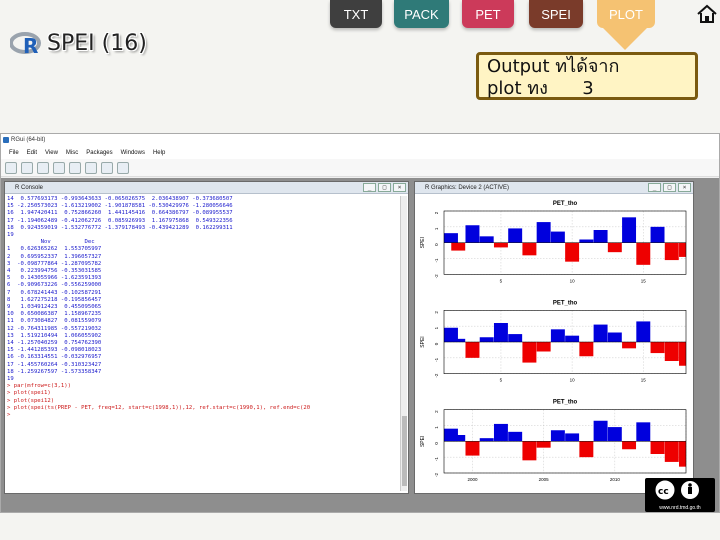  Describe the element at coordinates (51, 153) in the screenshot. I see `menu-view: View` at that location.